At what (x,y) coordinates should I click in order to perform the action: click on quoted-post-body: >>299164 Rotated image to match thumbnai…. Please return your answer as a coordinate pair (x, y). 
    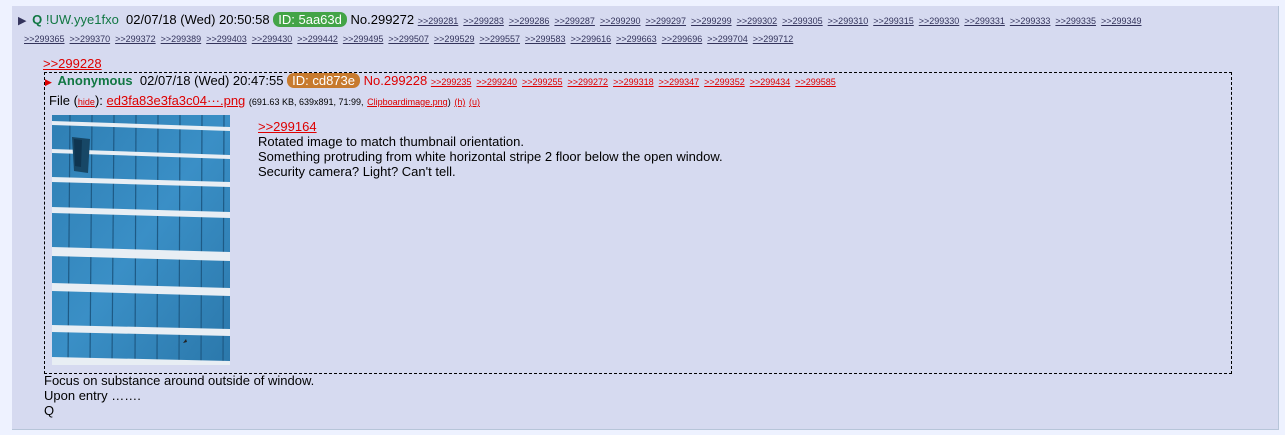
    Looking at the image, I should click on (490, 149).